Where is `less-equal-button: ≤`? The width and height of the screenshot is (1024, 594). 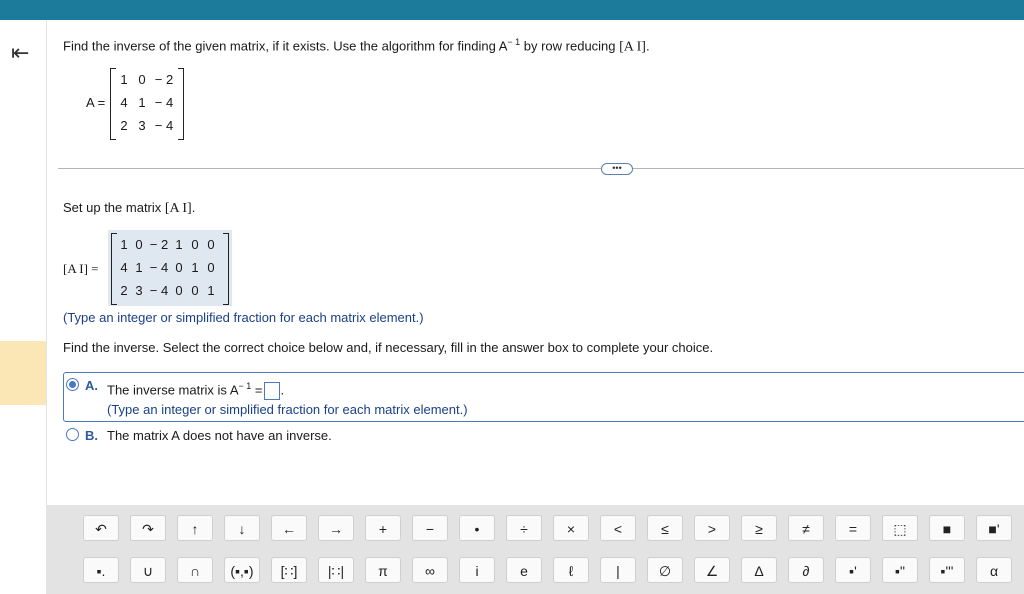
less-equal-button: ≤ is located at coordinates (665, 528).